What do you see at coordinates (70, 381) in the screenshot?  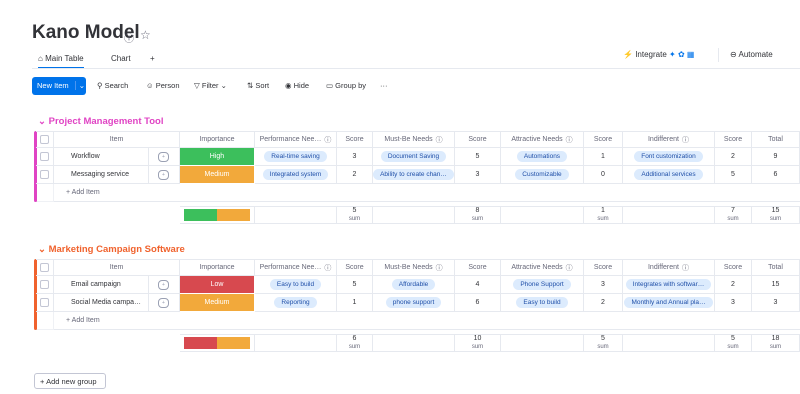 I see `add-new-group-button: + Add new group` at bounding box center [70, 381].